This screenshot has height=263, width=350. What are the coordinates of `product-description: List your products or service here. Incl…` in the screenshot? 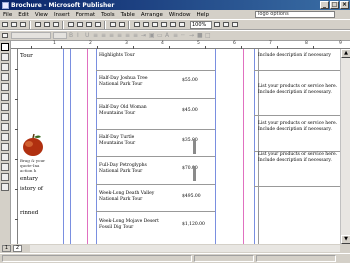 It's located at (298, 157).